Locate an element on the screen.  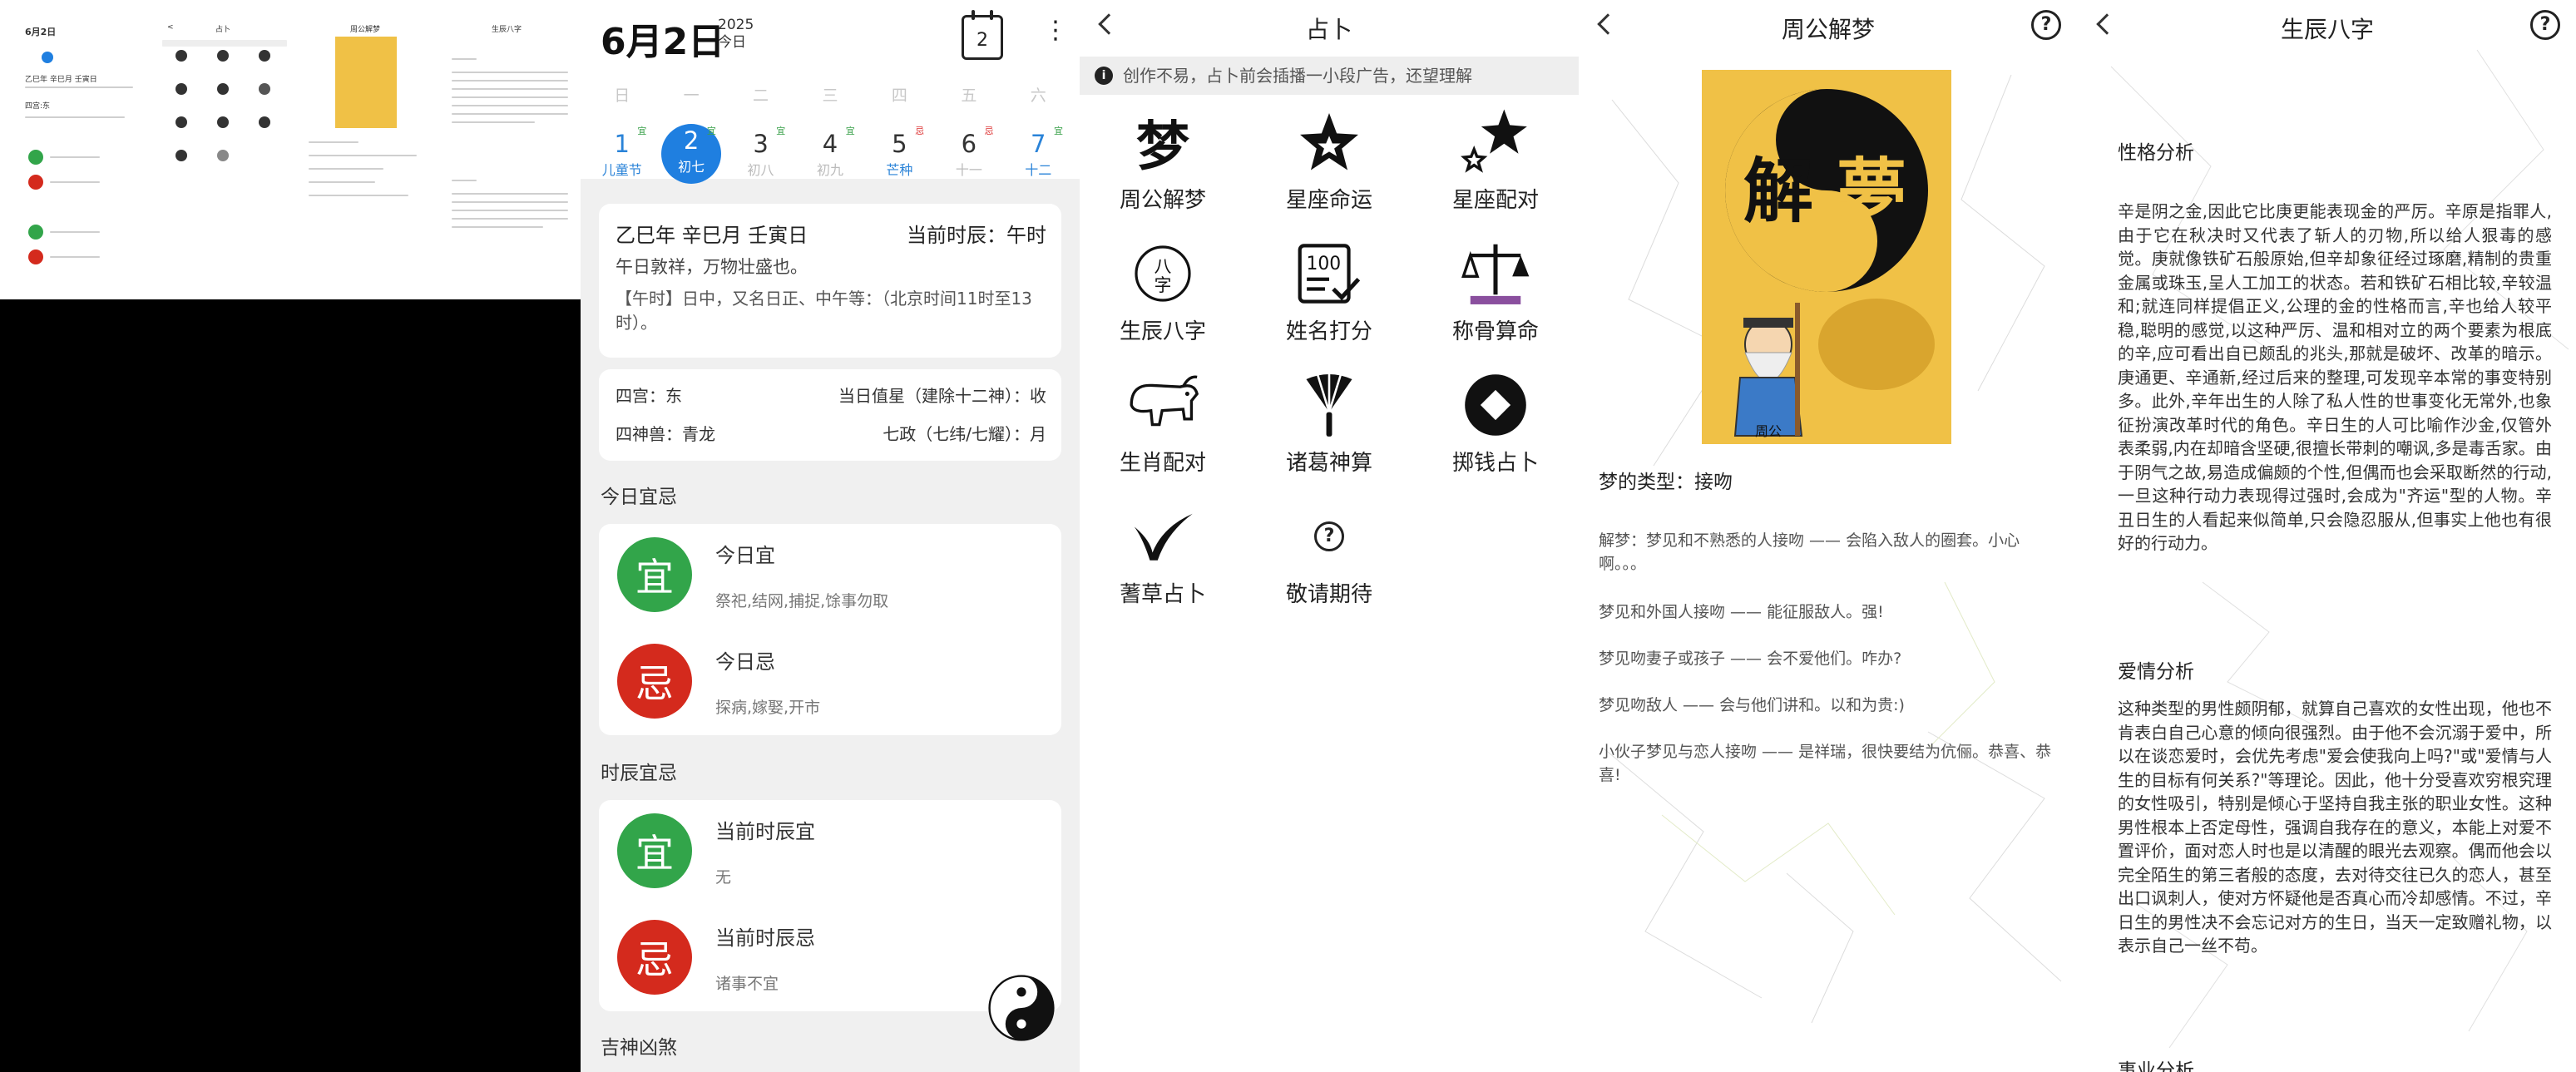
shichen-ji-items: 诸事不宜 is located at coordinates (747, 984).